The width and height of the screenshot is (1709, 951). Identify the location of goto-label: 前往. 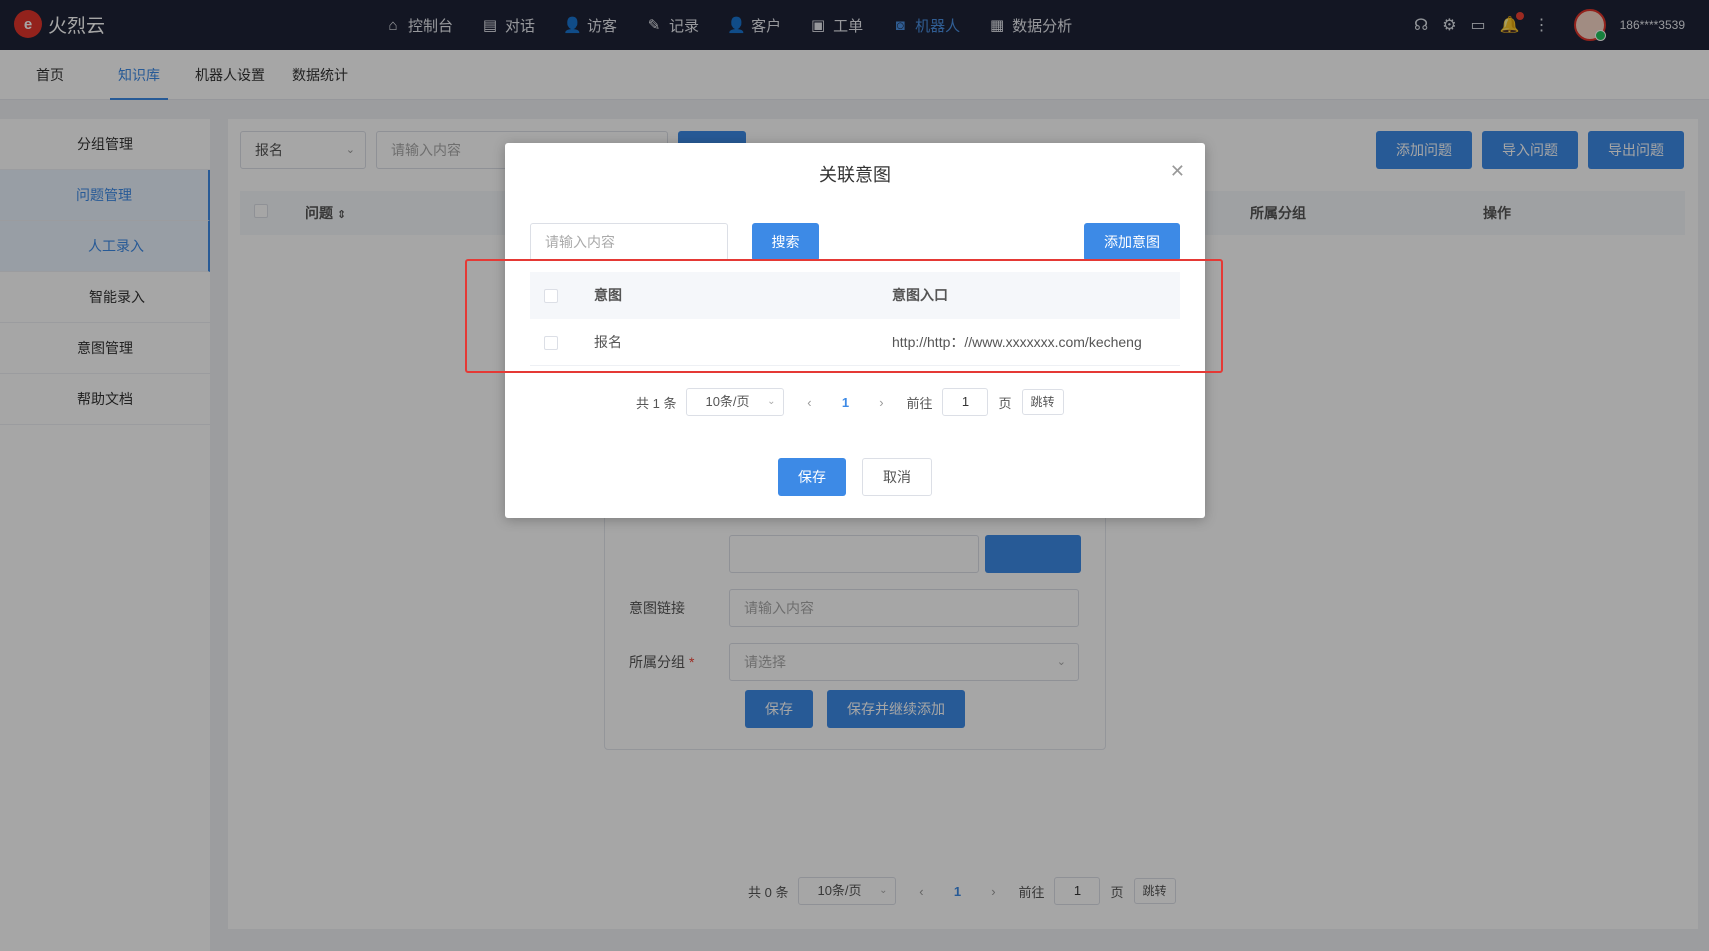
(919, 403).